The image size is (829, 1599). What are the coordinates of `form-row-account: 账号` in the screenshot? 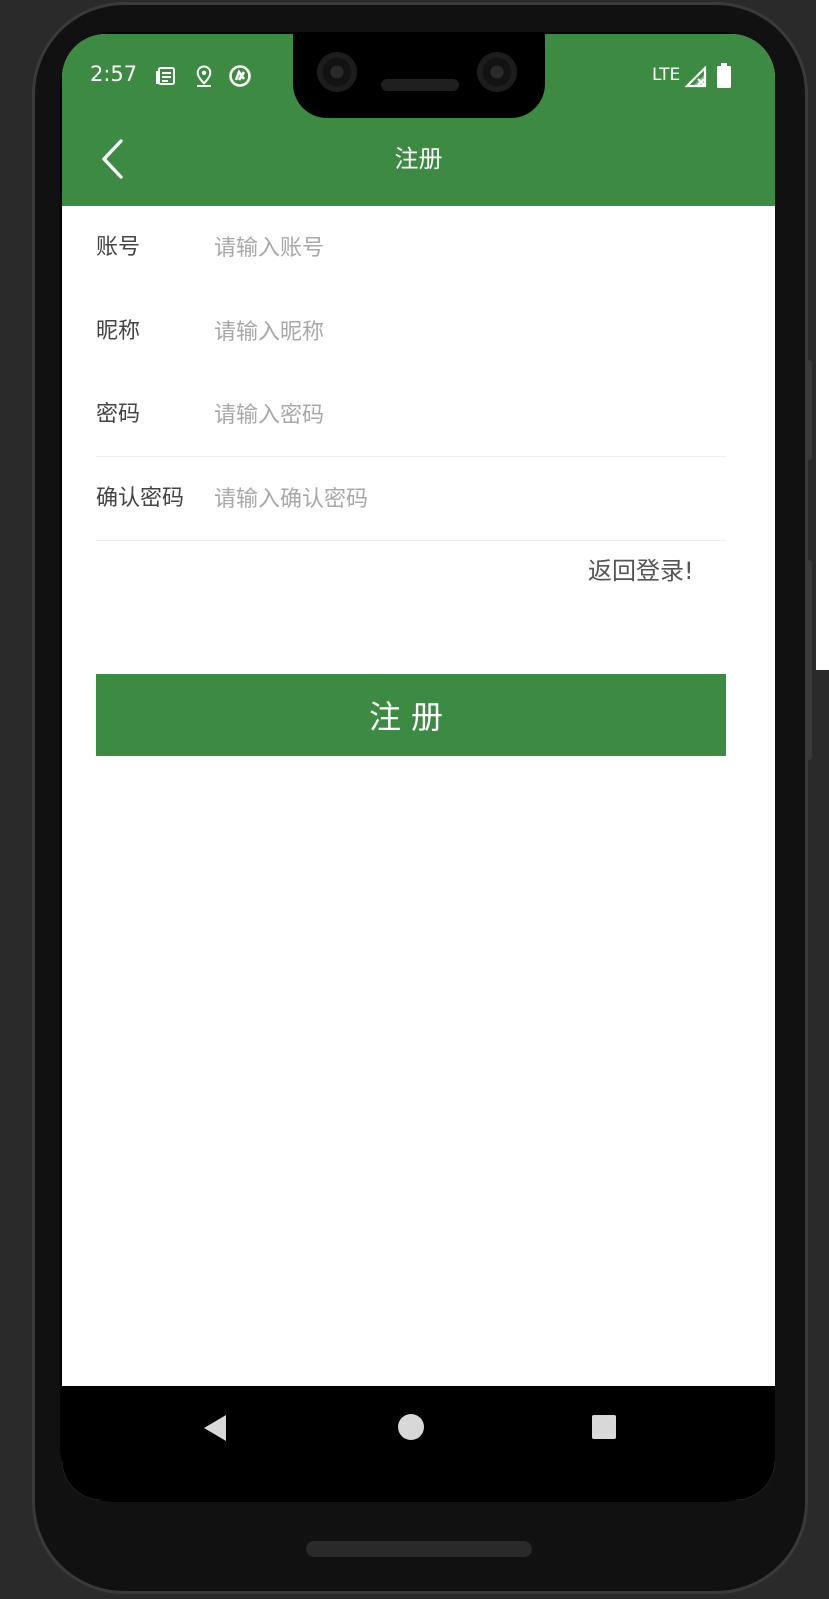 It's located at (411, 248).